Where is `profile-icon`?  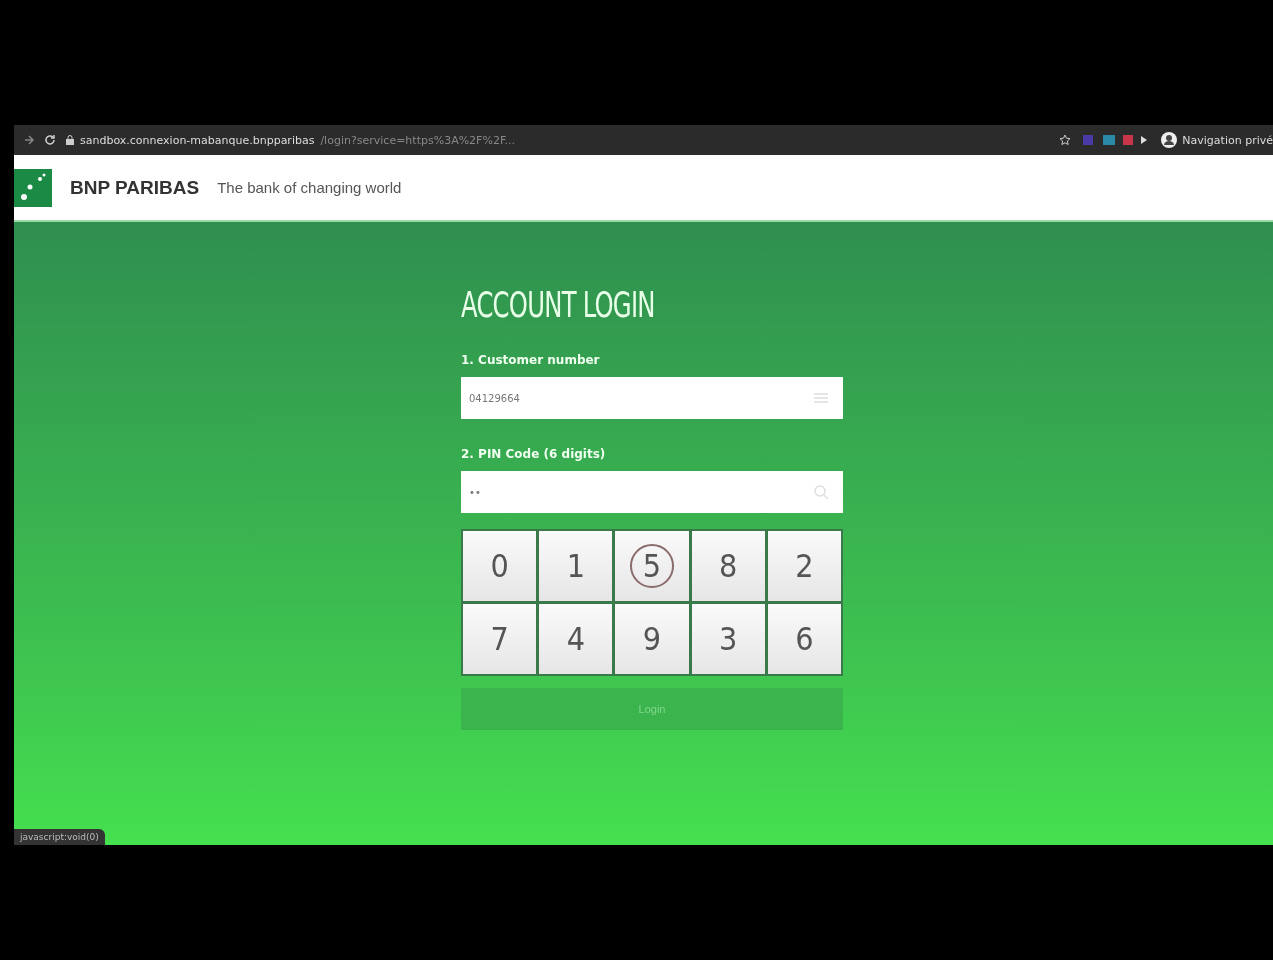
profile-icon is located at coordinates (1169, 140).